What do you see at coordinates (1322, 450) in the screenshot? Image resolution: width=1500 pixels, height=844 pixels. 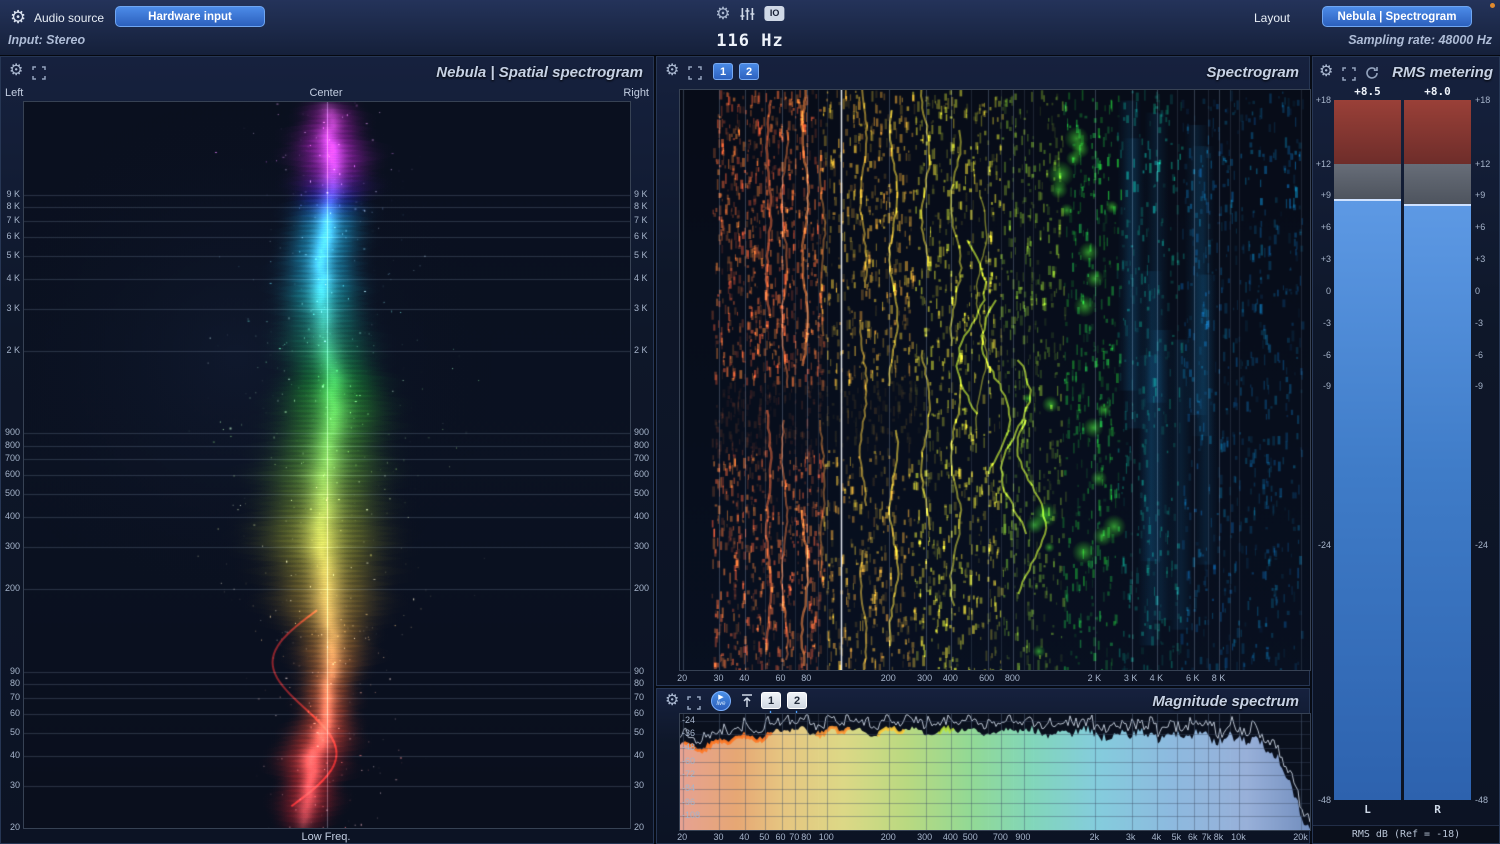 I see `rms-scale-left: +18 +12 +9 +6 +3 0 -3 -6 -9 -24 -48` at bounding box center [1322, 450].